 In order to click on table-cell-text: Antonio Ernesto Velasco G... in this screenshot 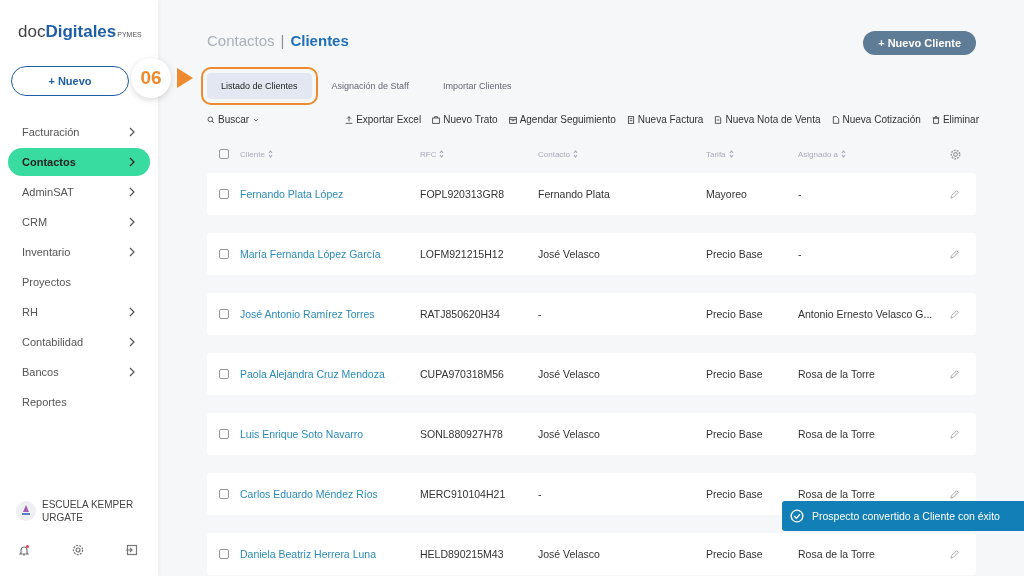, I will do `click(866, 314)`.